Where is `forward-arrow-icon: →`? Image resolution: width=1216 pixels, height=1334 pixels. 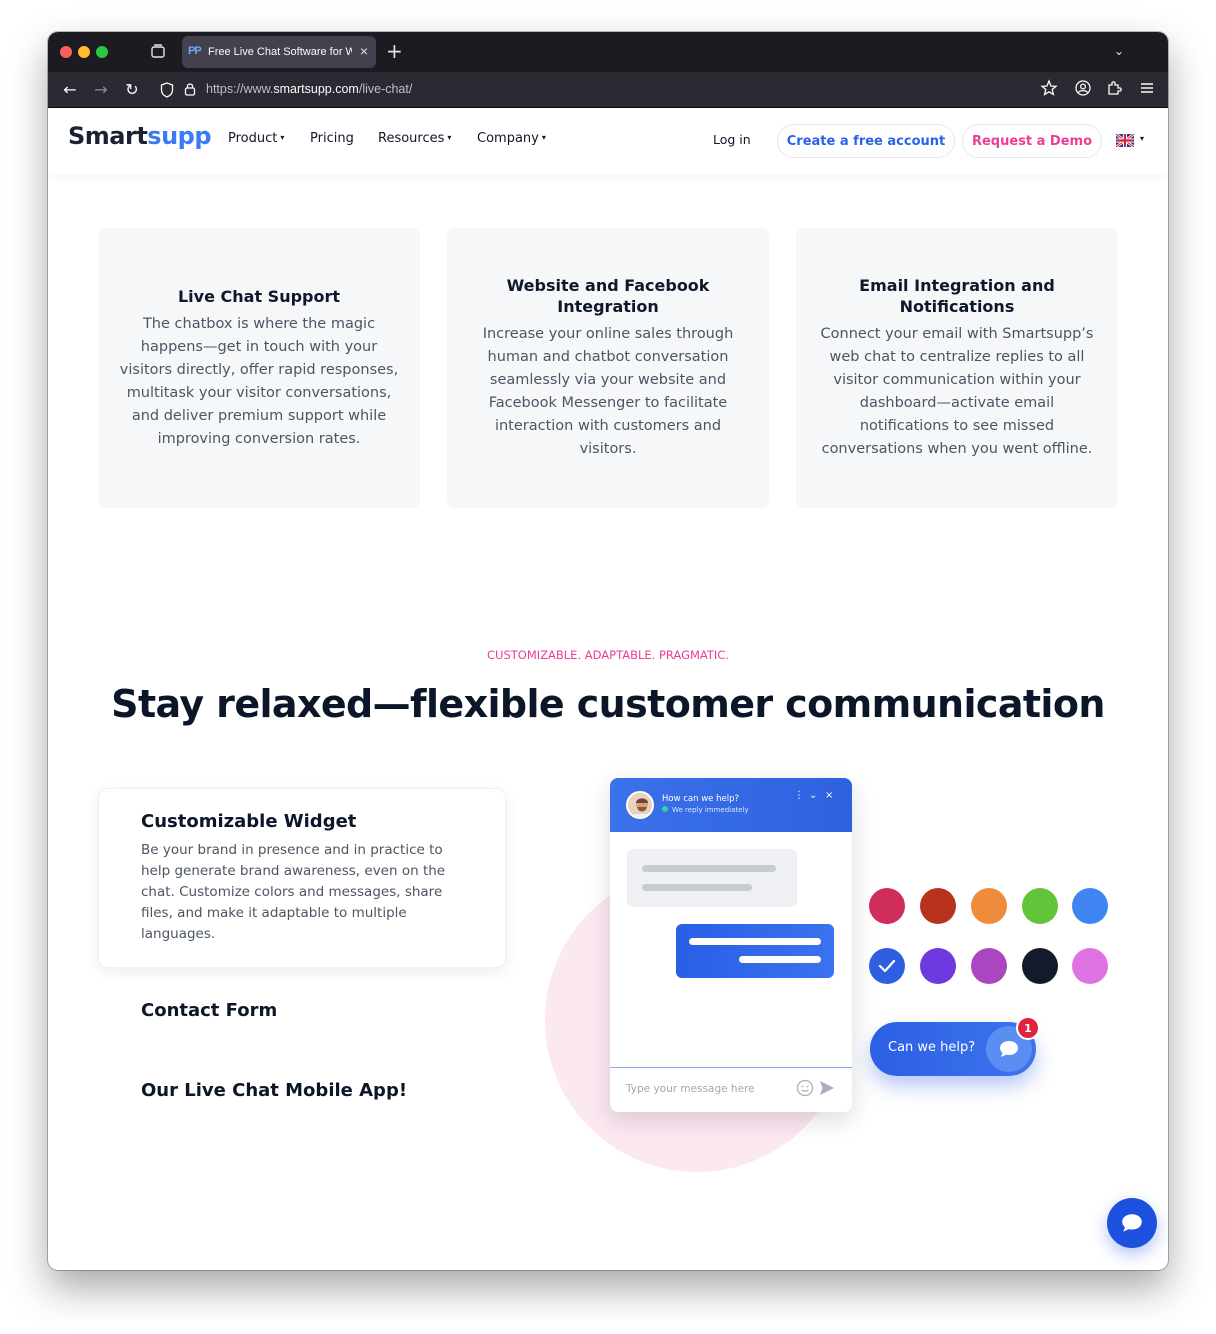
forward-arrow-icon: → is located at coordinates (101, 90).